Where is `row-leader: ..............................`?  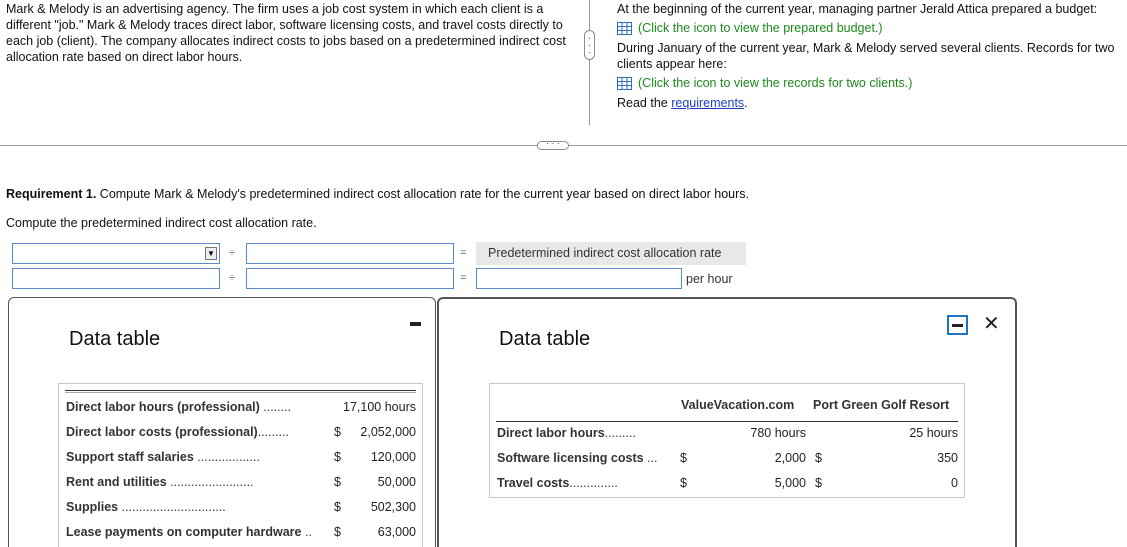
row-leader: .............................. is located at coordinates (172, 507).